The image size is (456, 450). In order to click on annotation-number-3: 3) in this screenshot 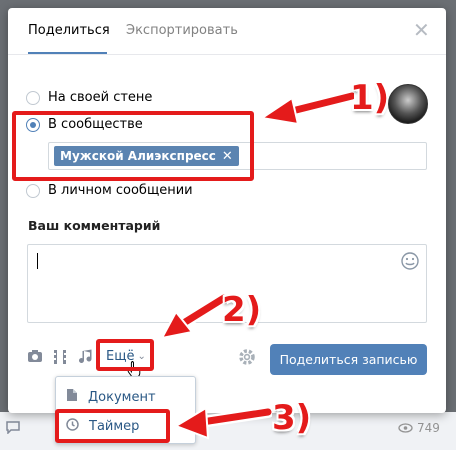, I will do `click(292, 418)`.